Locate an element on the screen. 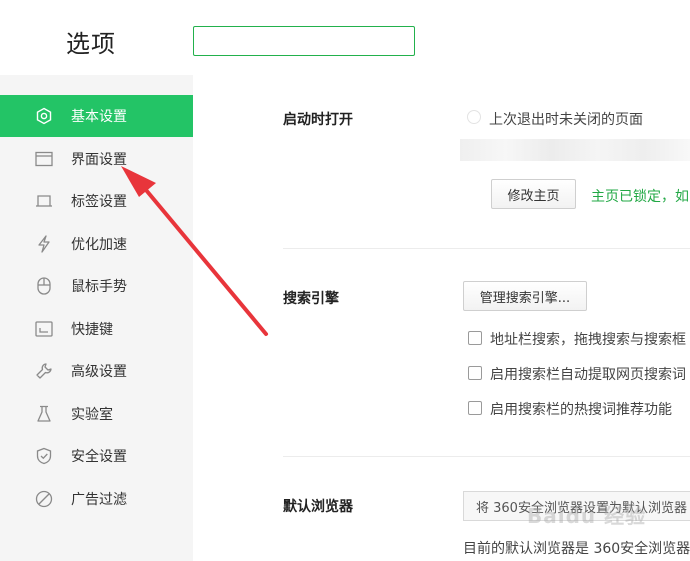  auto-extract-search-checkbox is located at coordinates (475, 373).